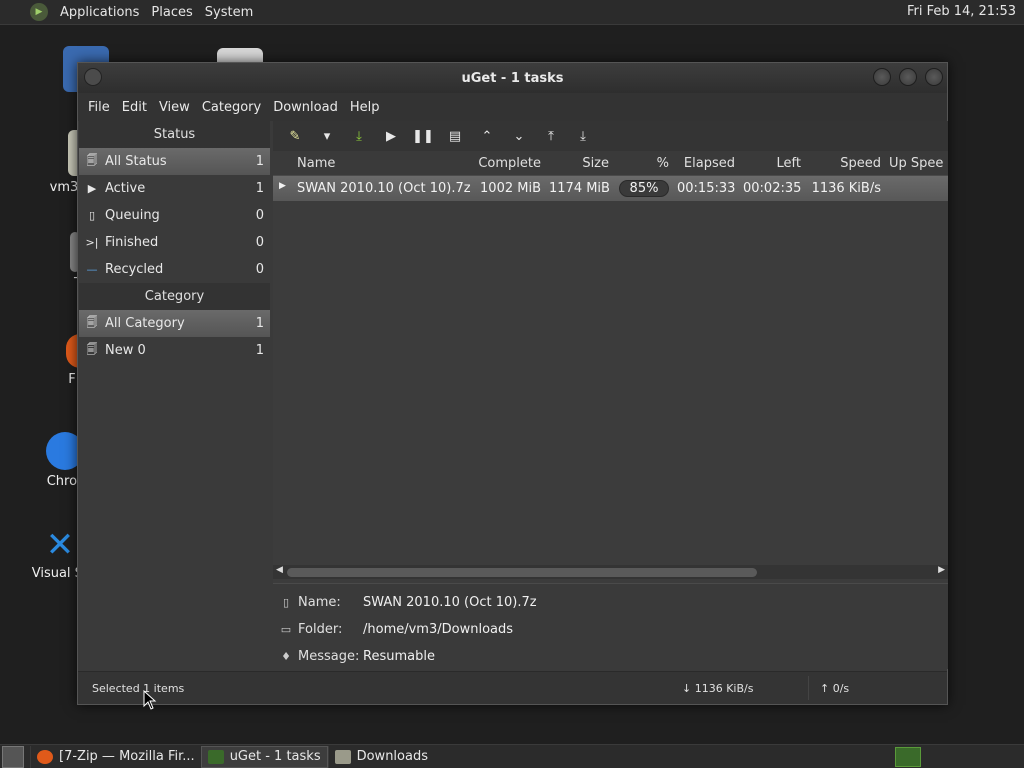 The image size is (1024, 768). I want to click on column-size: Size, so click(579, 163).